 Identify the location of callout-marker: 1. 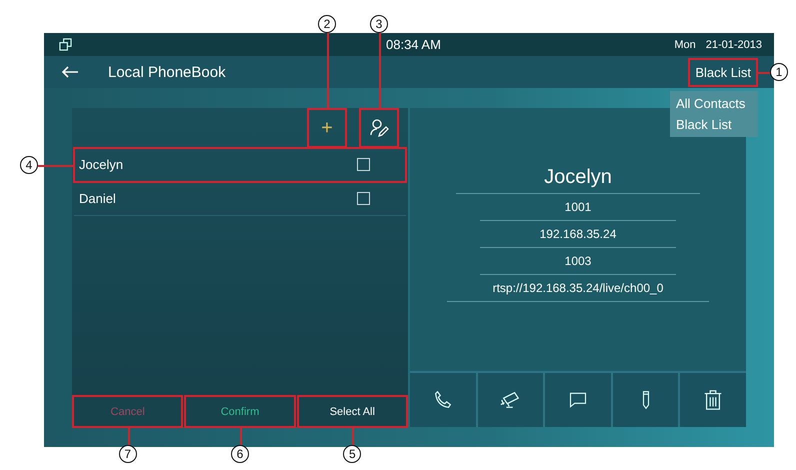
(779, 72).